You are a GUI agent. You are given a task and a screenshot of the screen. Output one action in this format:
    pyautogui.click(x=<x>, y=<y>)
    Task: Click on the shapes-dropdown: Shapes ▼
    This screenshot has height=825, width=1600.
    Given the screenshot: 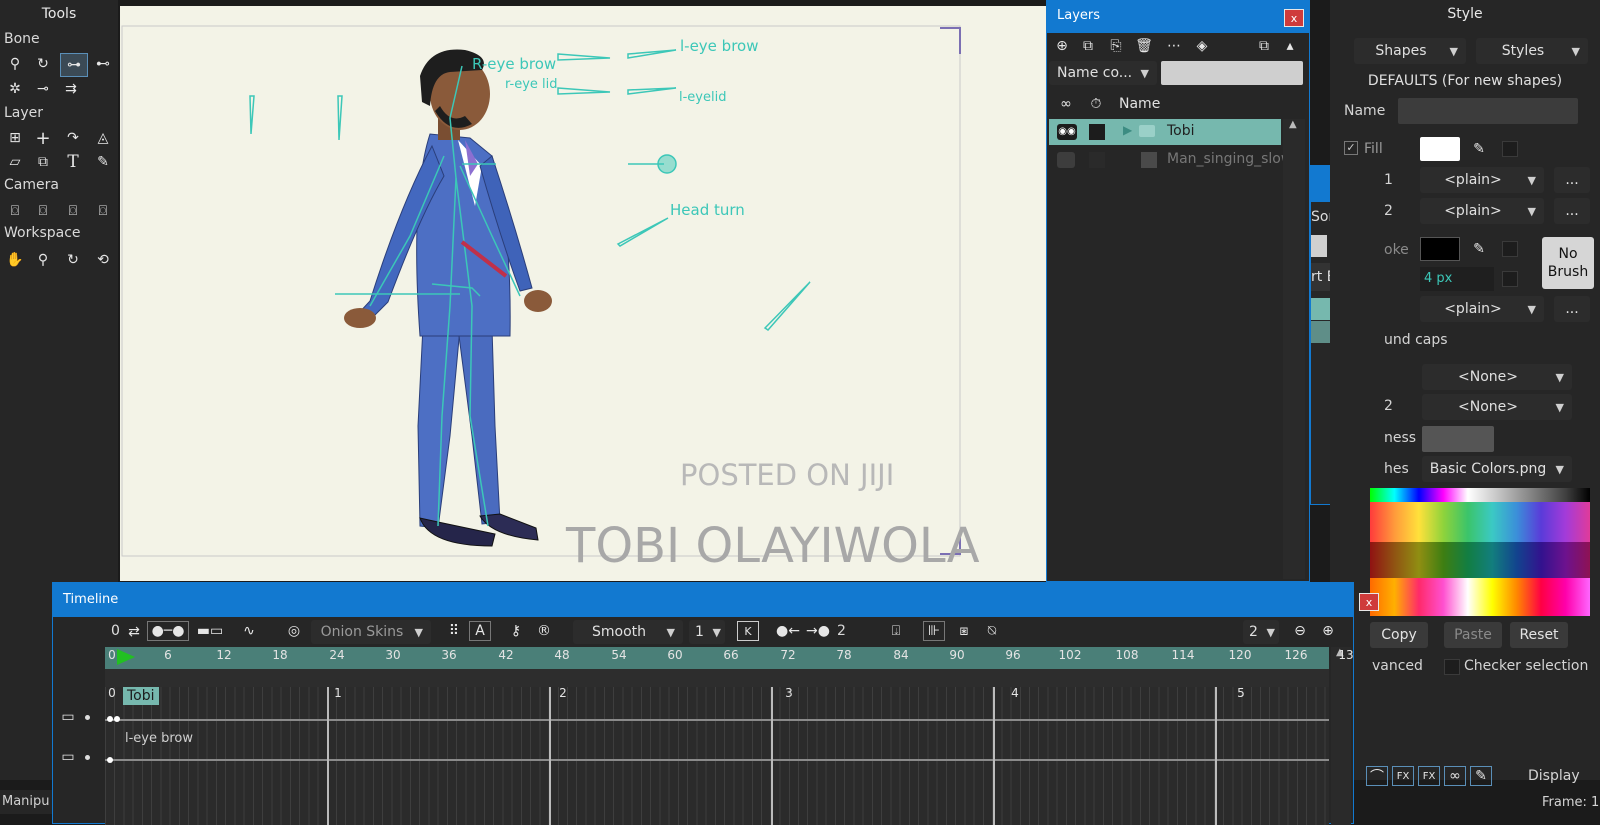 What is the action you would take?
    pyautogui.click(x=1410, y=51)
    